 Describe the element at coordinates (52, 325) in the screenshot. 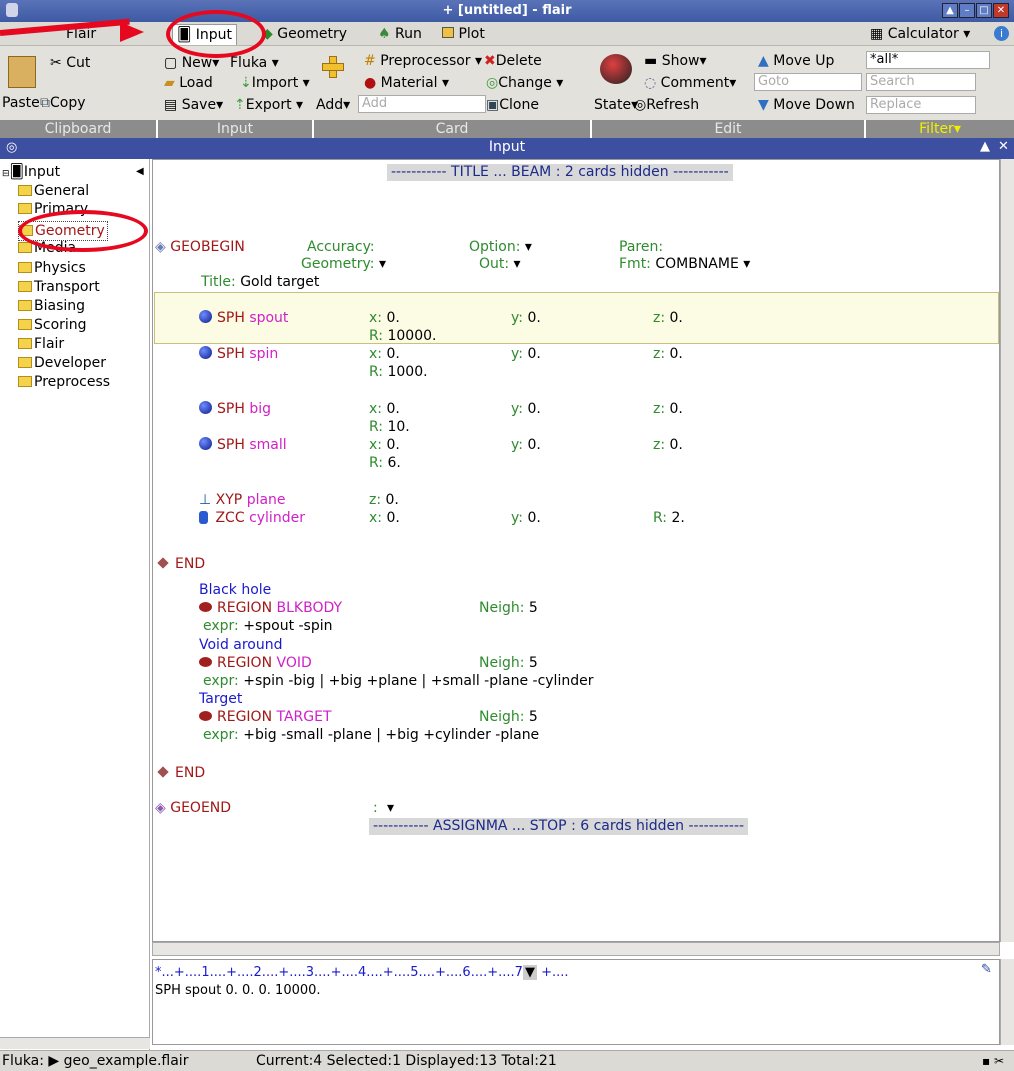

I see `tree-item-scoring: Scoring` at that location.